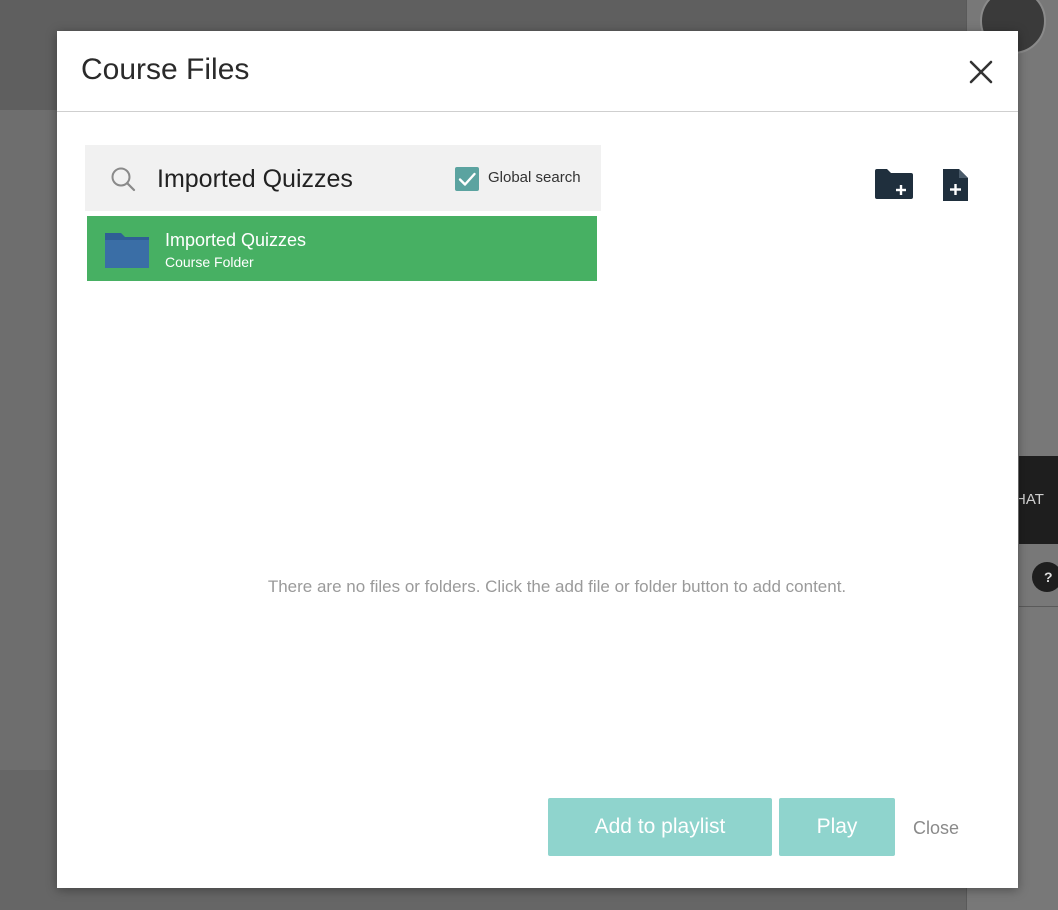 The height and width of the screenshot is (910, 1058). I want to click on result-type: Course Folder, so click(209, 262).